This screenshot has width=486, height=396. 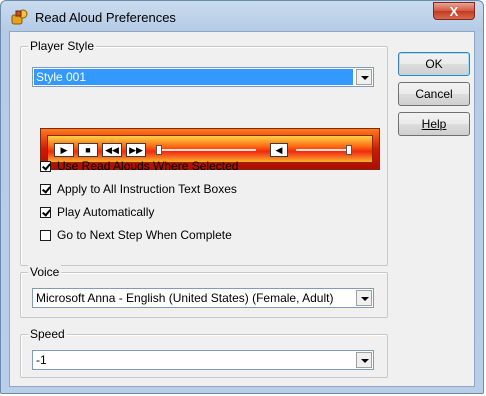 What do you see at coordinates (279, 150) in the screenshot?
I see `speaker-icon: ◀` at bounding box center [279, 150].